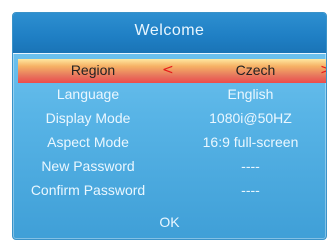 Image resolution: width=329 pixels, height=242 pixels. What do you see at coordinates (88, 190) in the screenshot?
I see `setting-label: Confirm Password` at bounding box center [88, 190].